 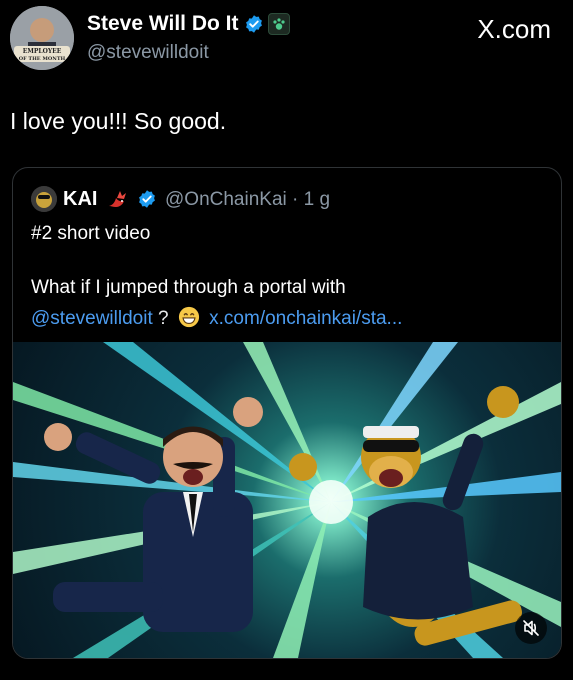 I want to click on quote-author-handle-time: @OnChainKai · 1 g, so click(x=247, y=200).